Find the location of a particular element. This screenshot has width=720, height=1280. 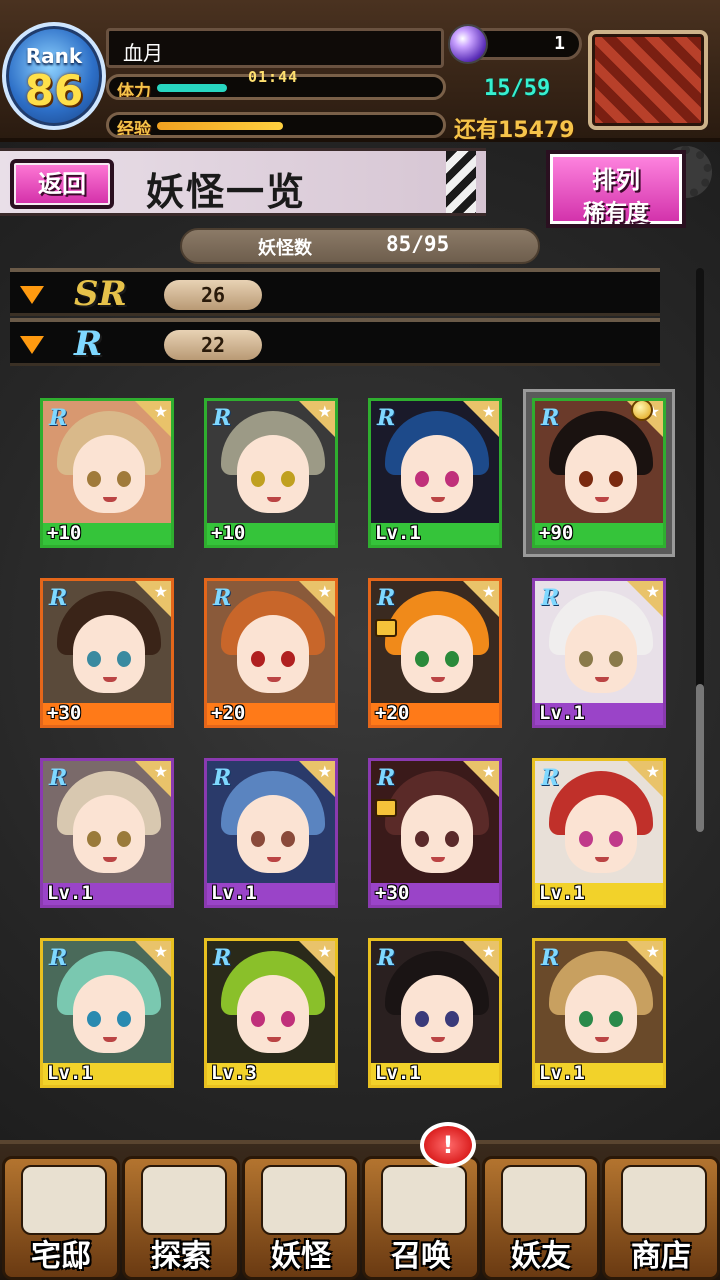

yokai-count-box: 妖怪数 85/95 is located at coordinates (360, 246).